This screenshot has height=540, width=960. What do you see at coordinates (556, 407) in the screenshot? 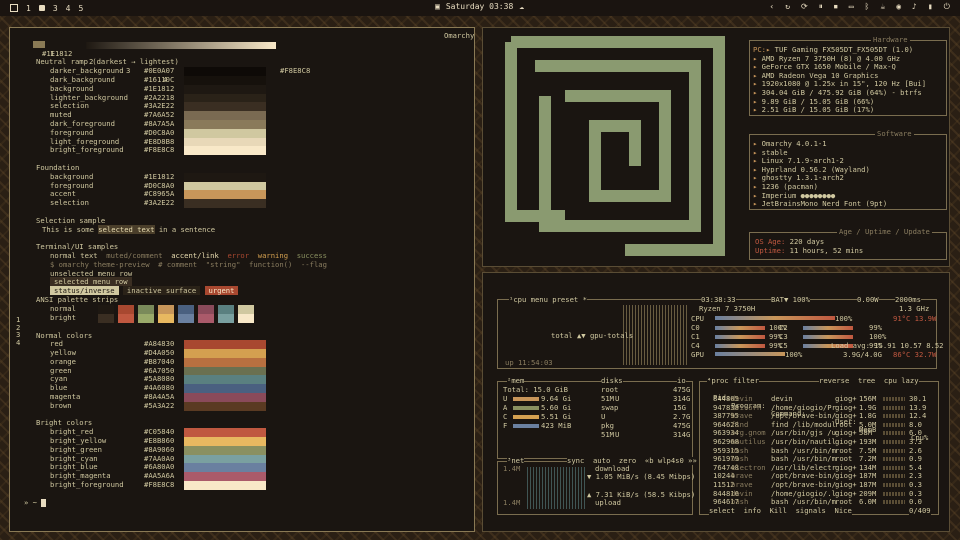
I see `mem-value: 5.60 Gi` at bounding box center [556, 407].